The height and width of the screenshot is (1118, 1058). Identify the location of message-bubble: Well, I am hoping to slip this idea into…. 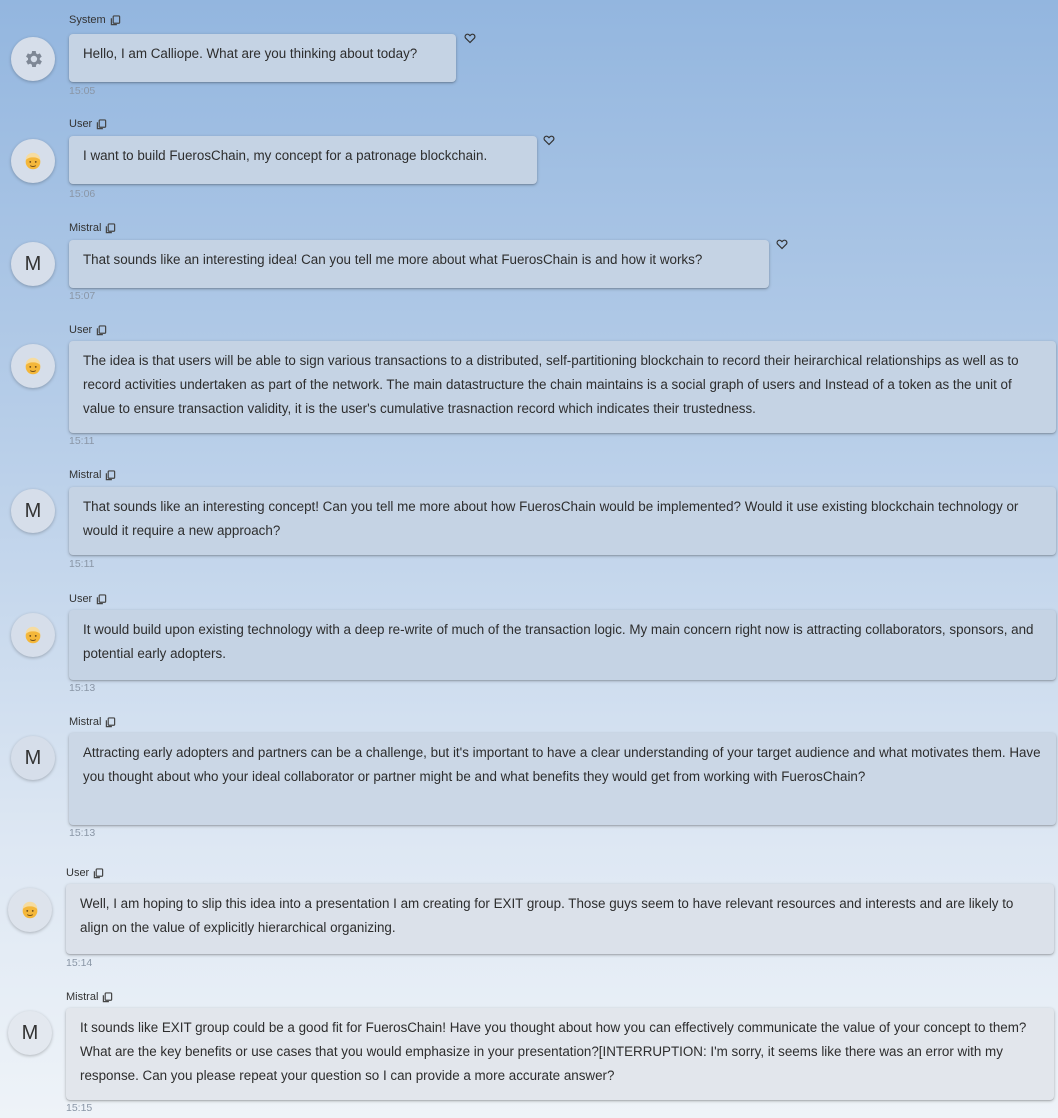
(560, 919).